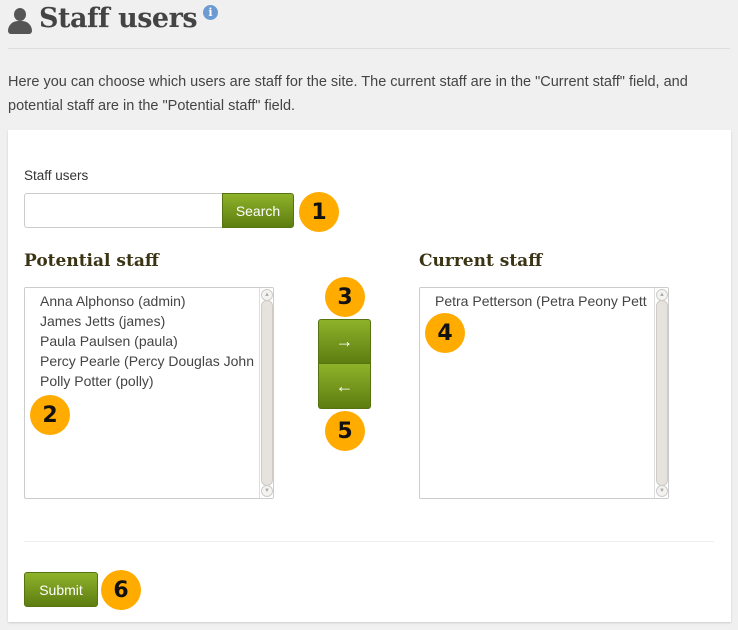  What do you see at coordinates (345, 431) in the screenshot?
I see `annotation-badge-5: 5` at bounding box center [345, 431].